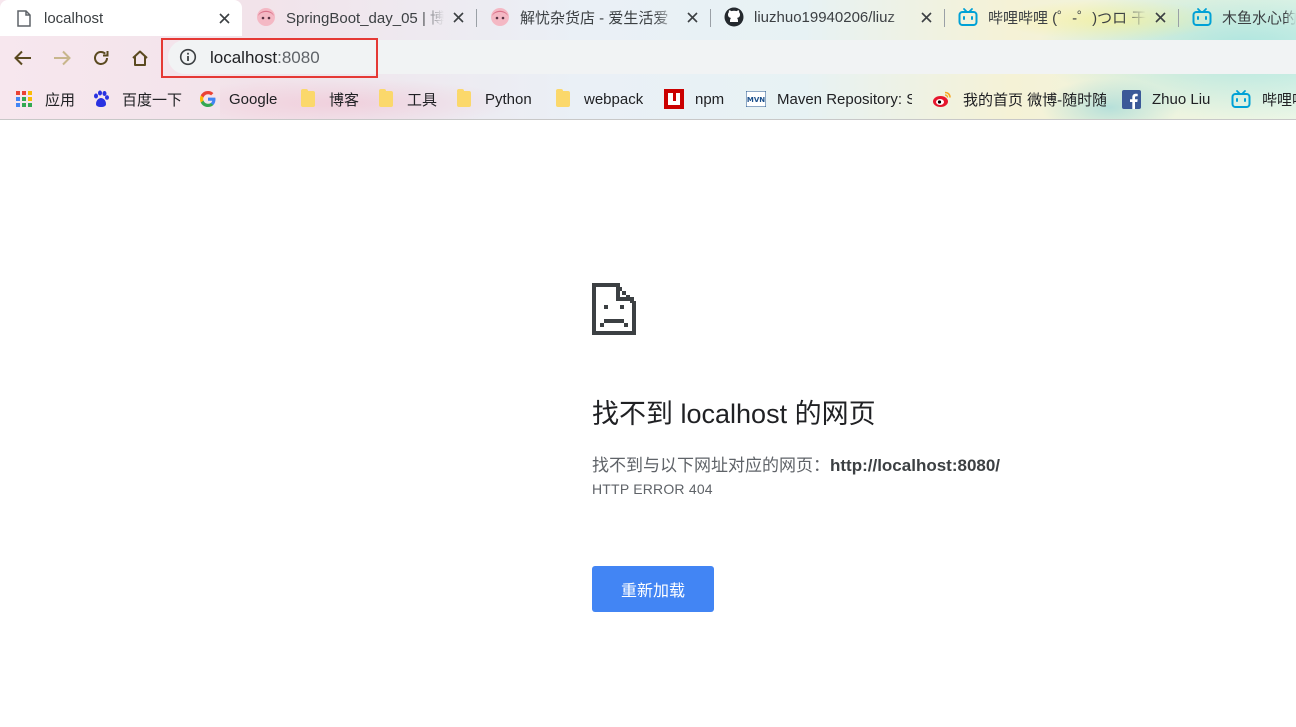 The width and height of the screenshot is (1296, 727). I want to click on tab-title: localhost, so click(74, 18).